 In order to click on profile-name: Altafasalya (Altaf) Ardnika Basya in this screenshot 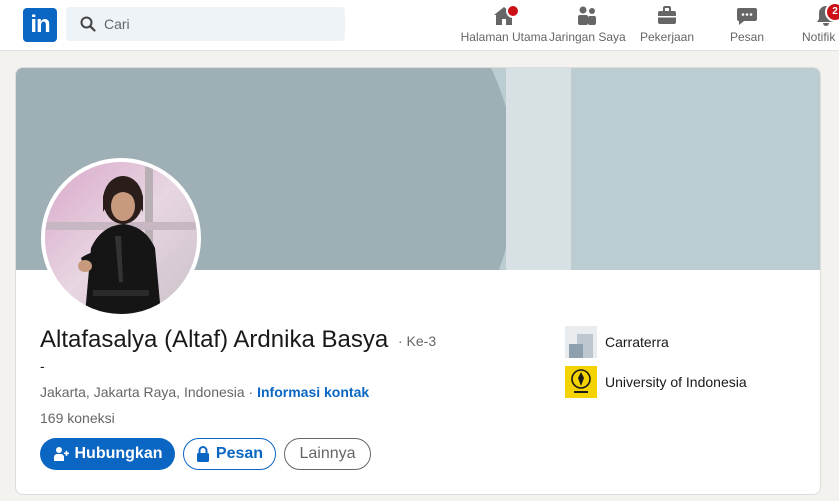, I will do `click(214, 339)`.